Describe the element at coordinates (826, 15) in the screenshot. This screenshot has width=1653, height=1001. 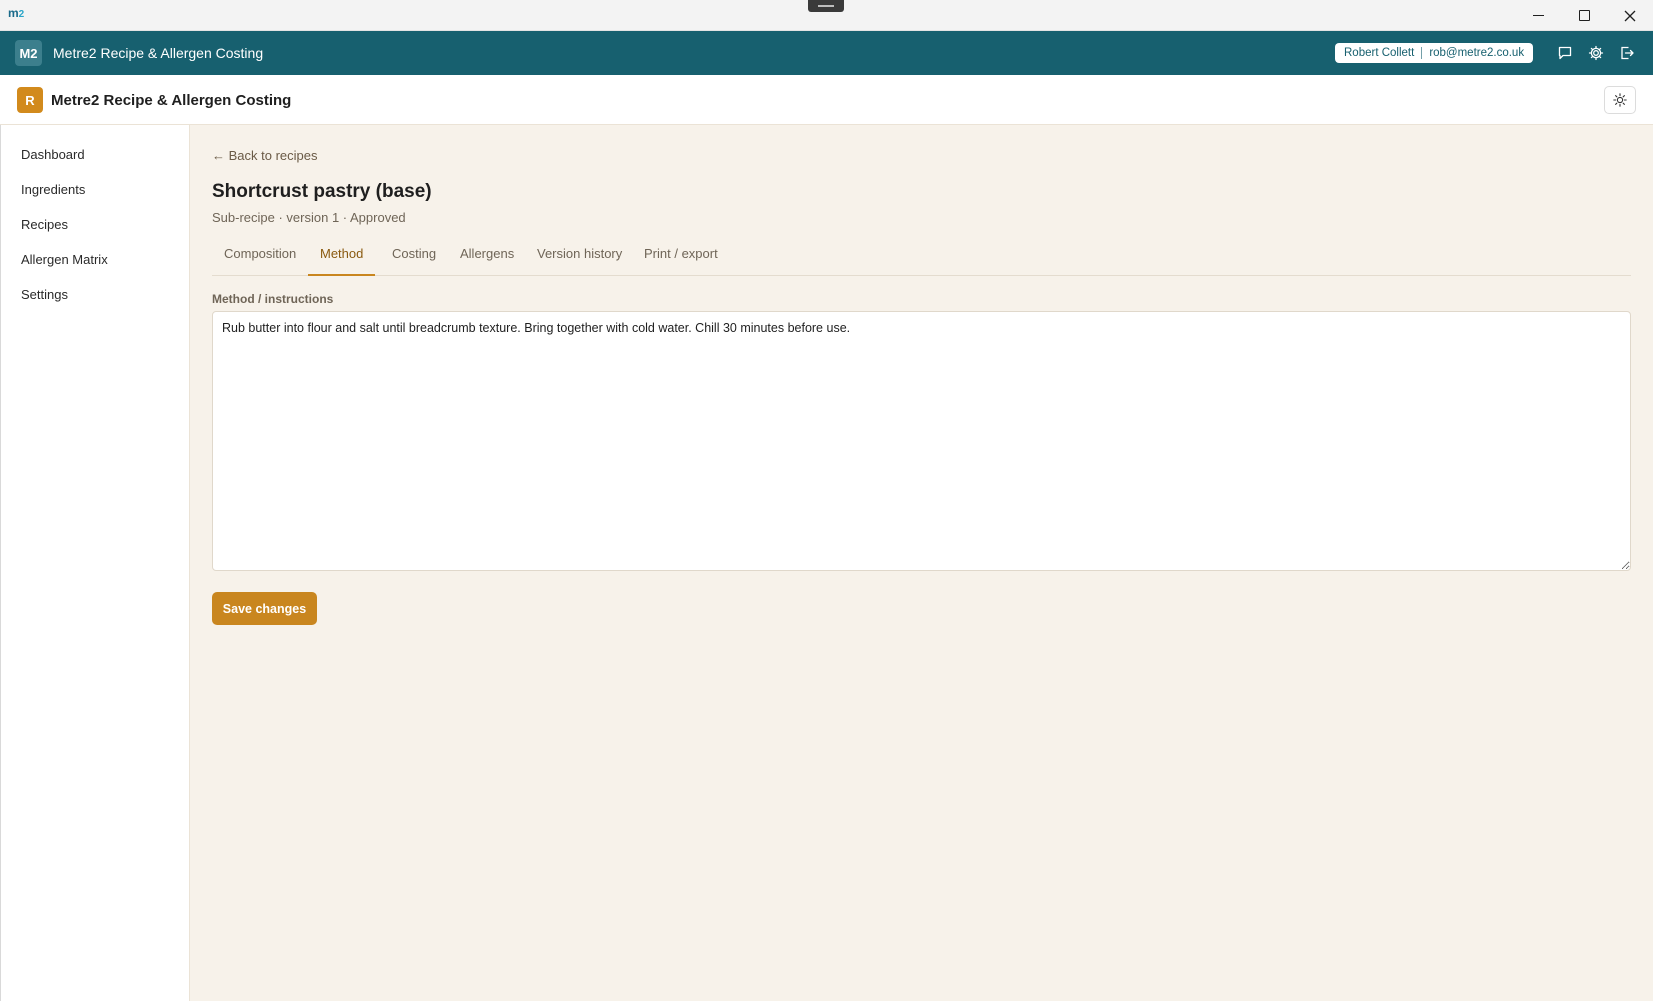
I see `window-title-bar: m2` at that location.